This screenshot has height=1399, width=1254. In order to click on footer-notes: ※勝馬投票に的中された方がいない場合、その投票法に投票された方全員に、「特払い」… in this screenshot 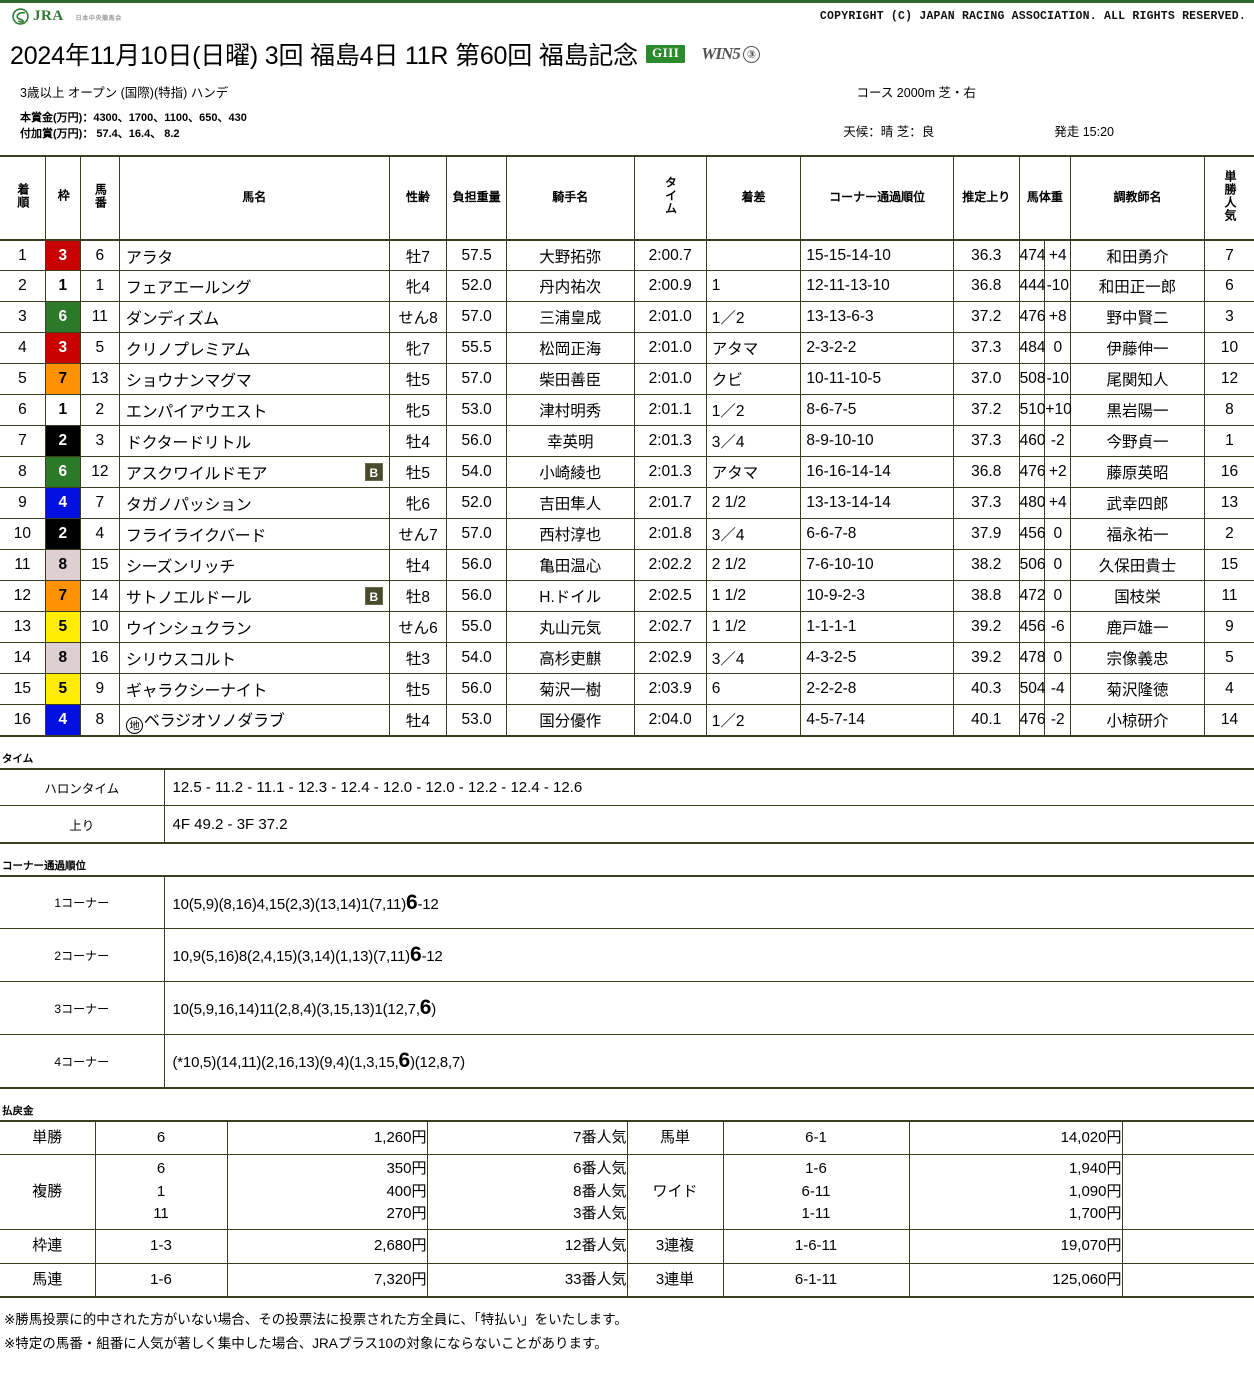, I will do `click(627, 1330)`.